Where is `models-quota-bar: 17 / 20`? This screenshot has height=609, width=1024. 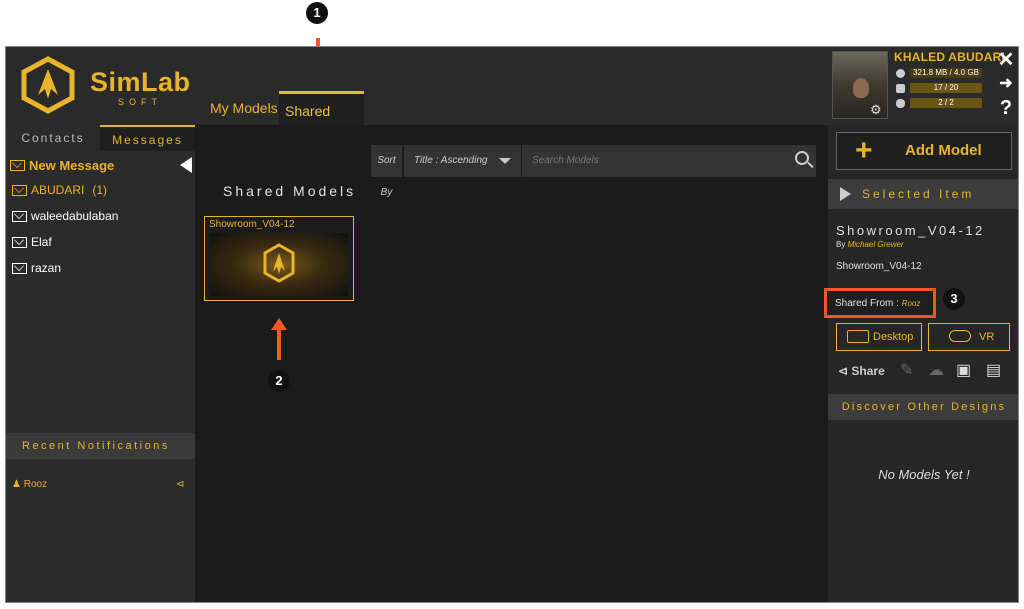 models-quota-bar: 17 / 20 is located at coordinates (946, 88).